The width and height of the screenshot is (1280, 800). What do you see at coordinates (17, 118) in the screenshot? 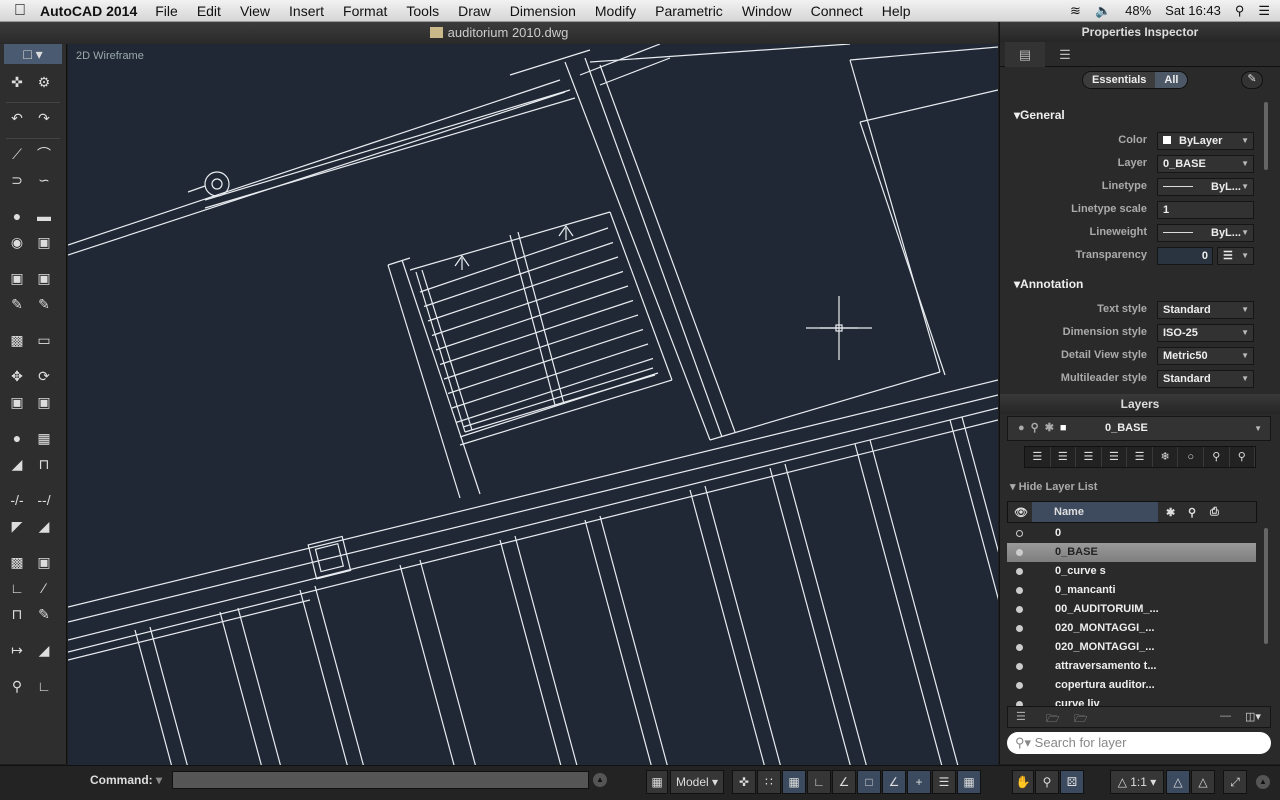
I see `undo-icon: ↶` at bounding box center [17, 118].